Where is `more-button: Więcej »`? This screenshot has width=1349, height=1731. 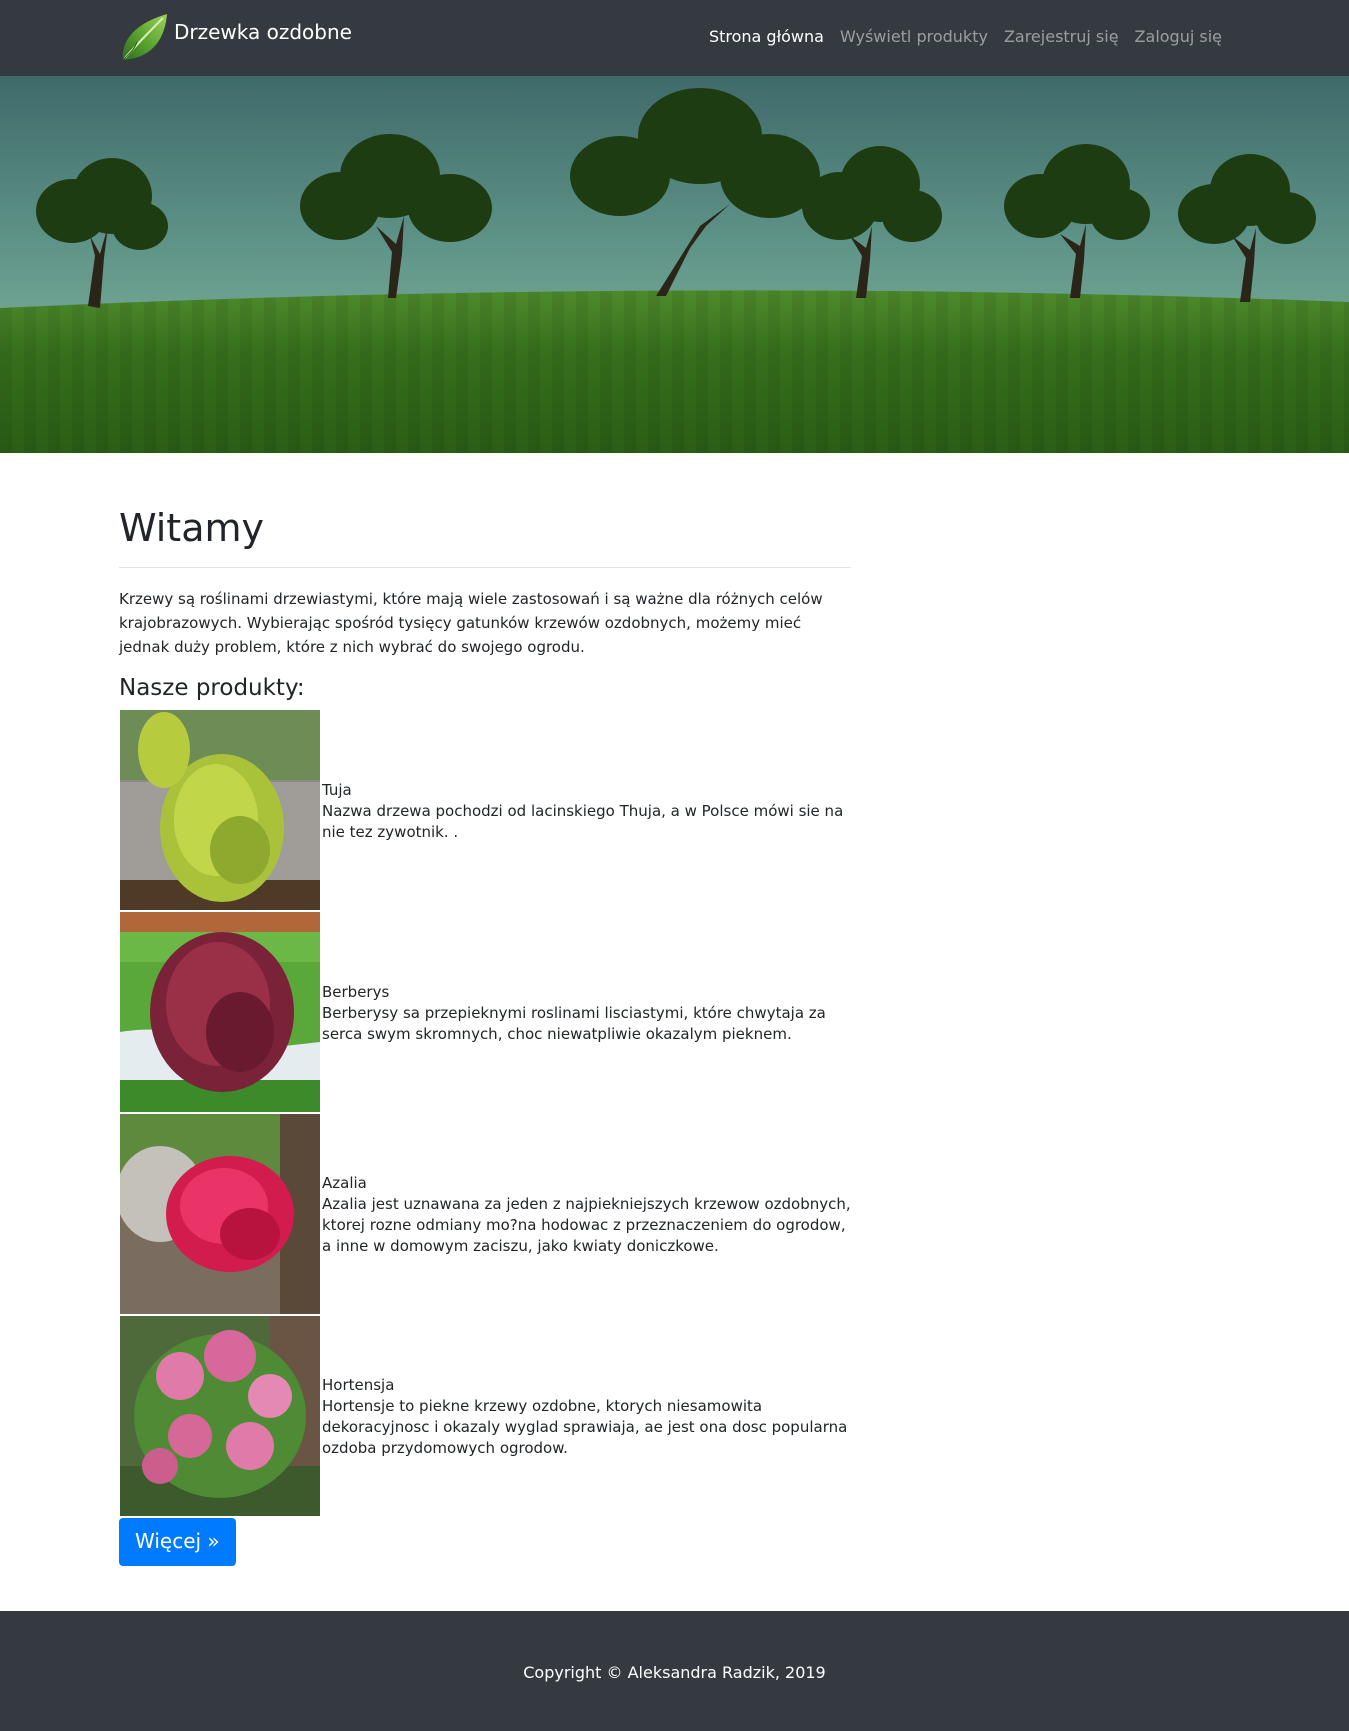
more-button: Więcej » is located at coordinates (177, 1542).